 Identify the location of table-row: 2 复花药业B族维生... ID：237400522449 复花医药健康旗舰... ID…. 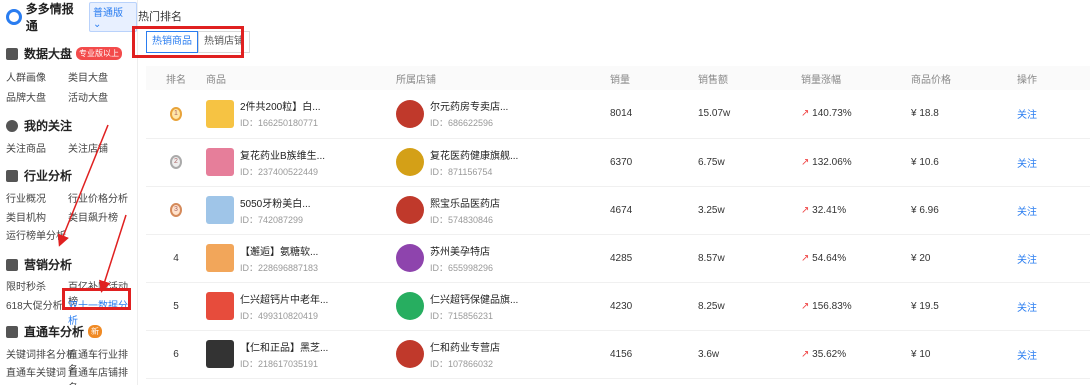
(618, 162).